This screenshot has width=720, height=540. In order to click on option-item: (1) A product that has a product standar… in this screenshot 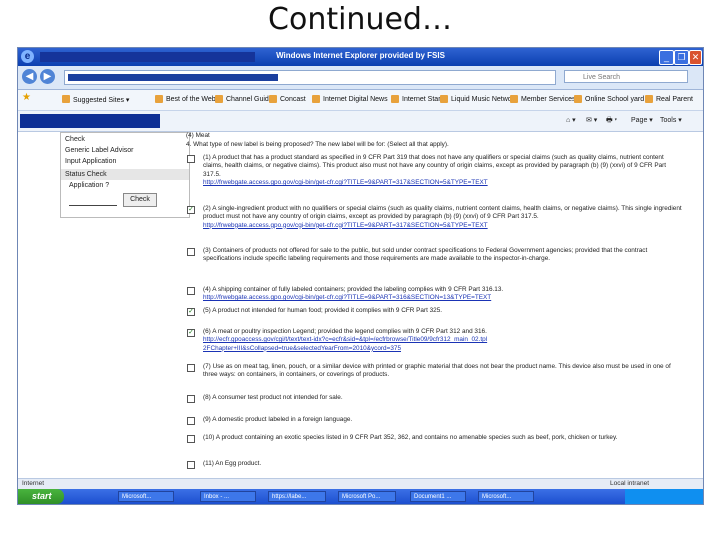, I will do `click(443, 170)`.